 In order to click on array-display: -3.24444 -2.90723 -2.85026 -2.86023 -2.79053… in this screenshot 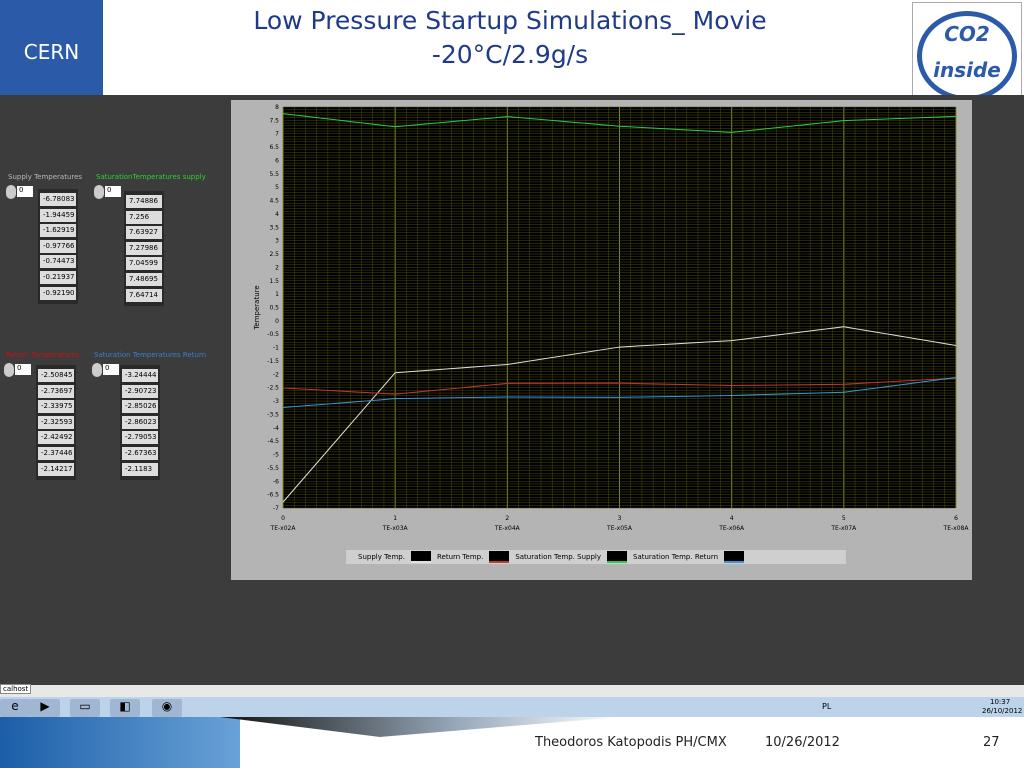, I will do `click(140, 423)`.